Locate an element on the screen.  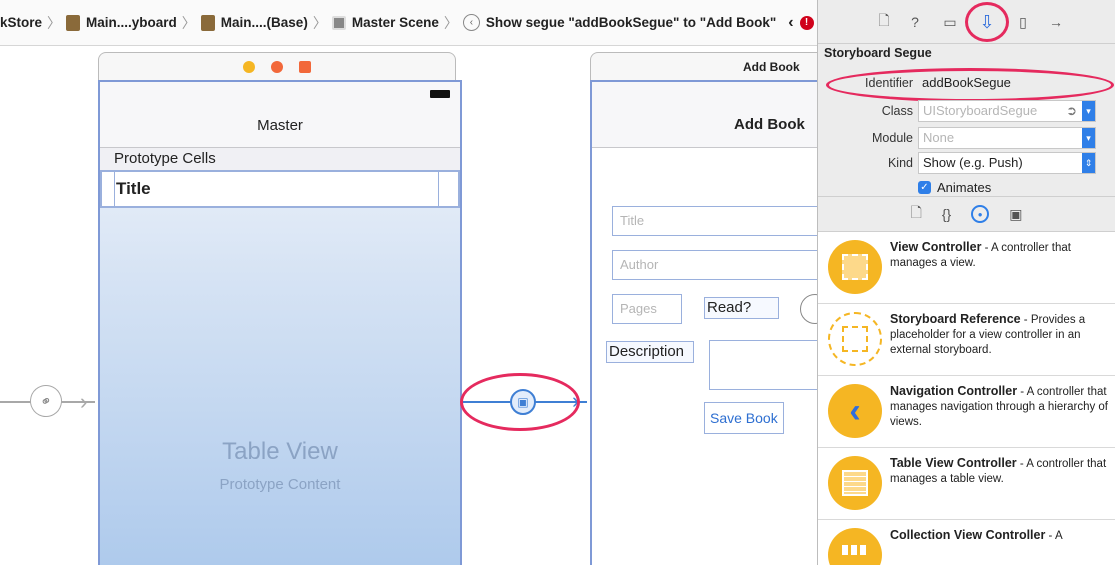
pages-field: Pages is located at coordinates (647, 309).